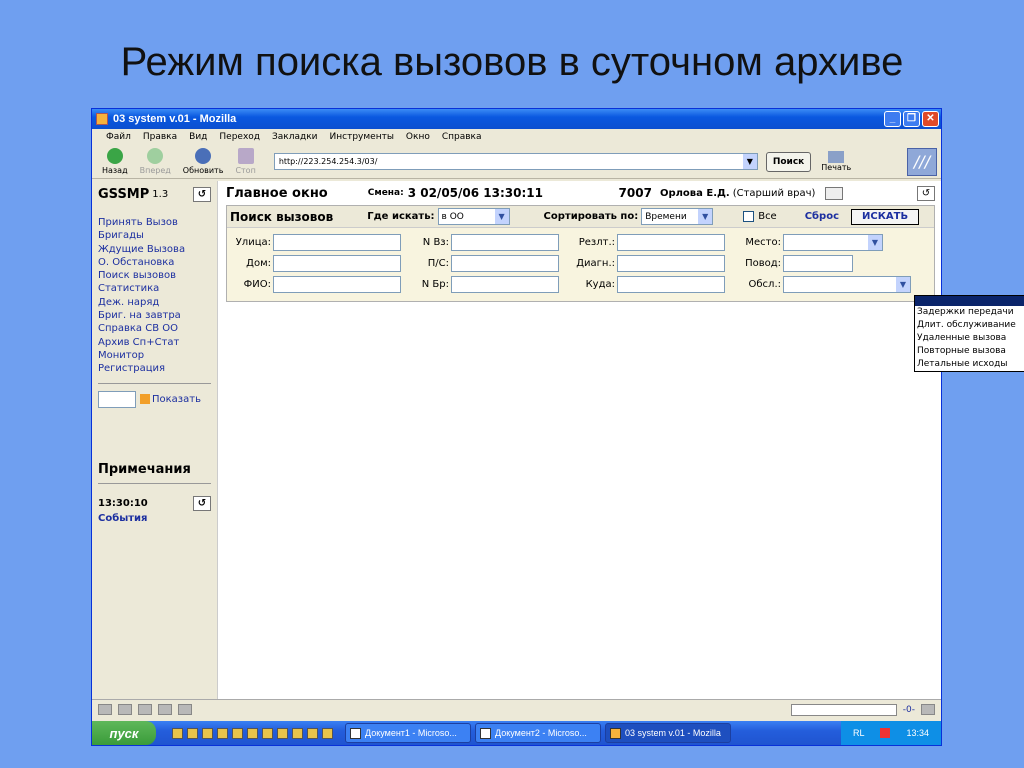  What do you see at coordinates (337, 284) in the screenshot?
I see `fio-input` at bounding box center [337, 284].